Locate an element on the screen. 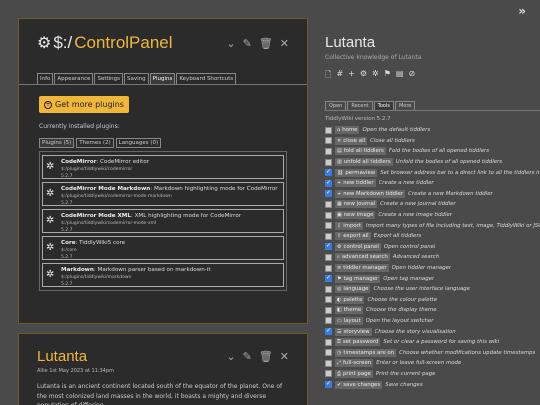  sidebar-toggle-chevron-icon: » is located at coordinates (522, 11).